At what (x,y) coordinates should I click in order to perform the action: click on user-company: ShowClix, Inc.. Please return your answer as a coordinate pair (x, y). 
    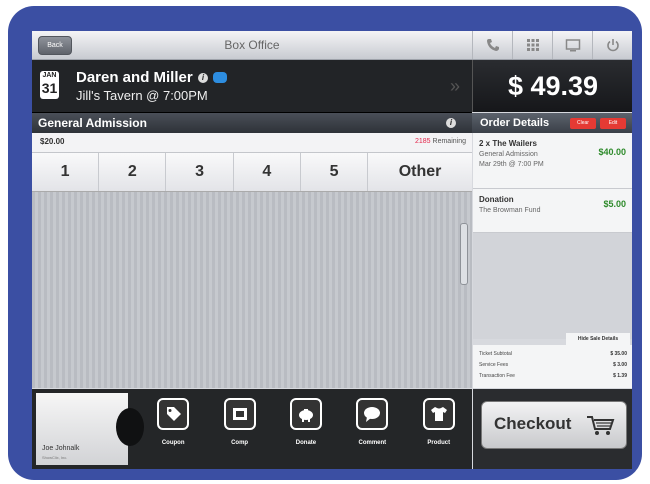
    Looking at the image, I should click on (55, 457).